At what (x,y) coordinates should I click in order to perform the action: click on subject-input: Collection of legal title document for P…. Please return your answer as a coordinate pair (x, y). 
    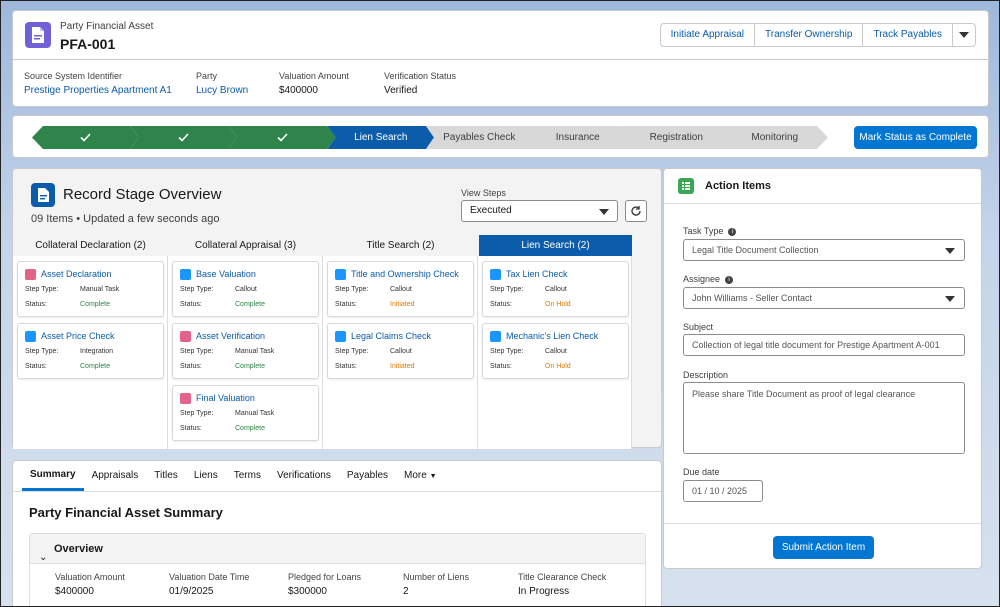
    Looking at the image, I should click on (824, 345).